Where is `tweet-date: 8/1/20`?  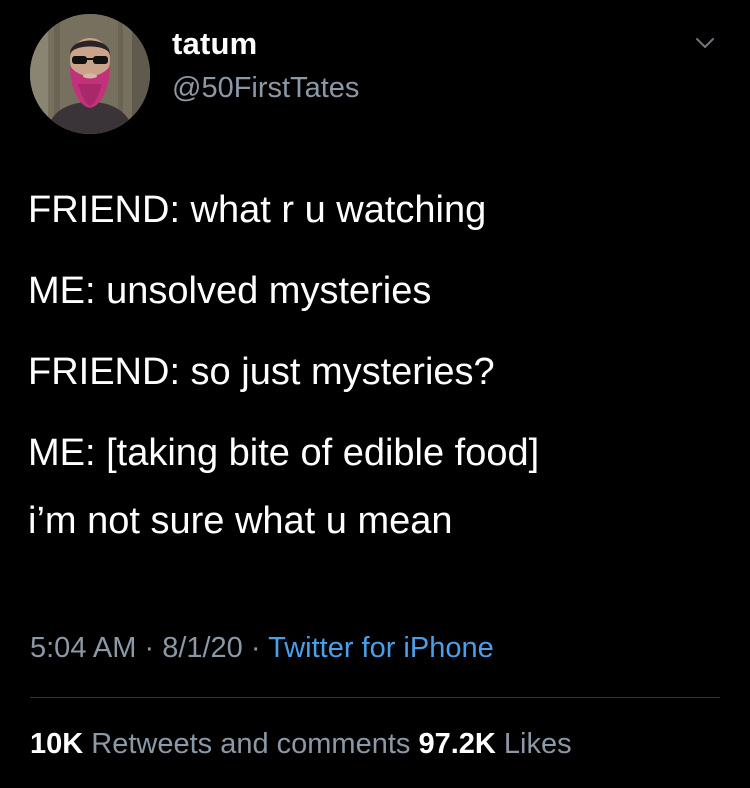
tweet-date: 8/1/20 is located at coordinates (202, 648).